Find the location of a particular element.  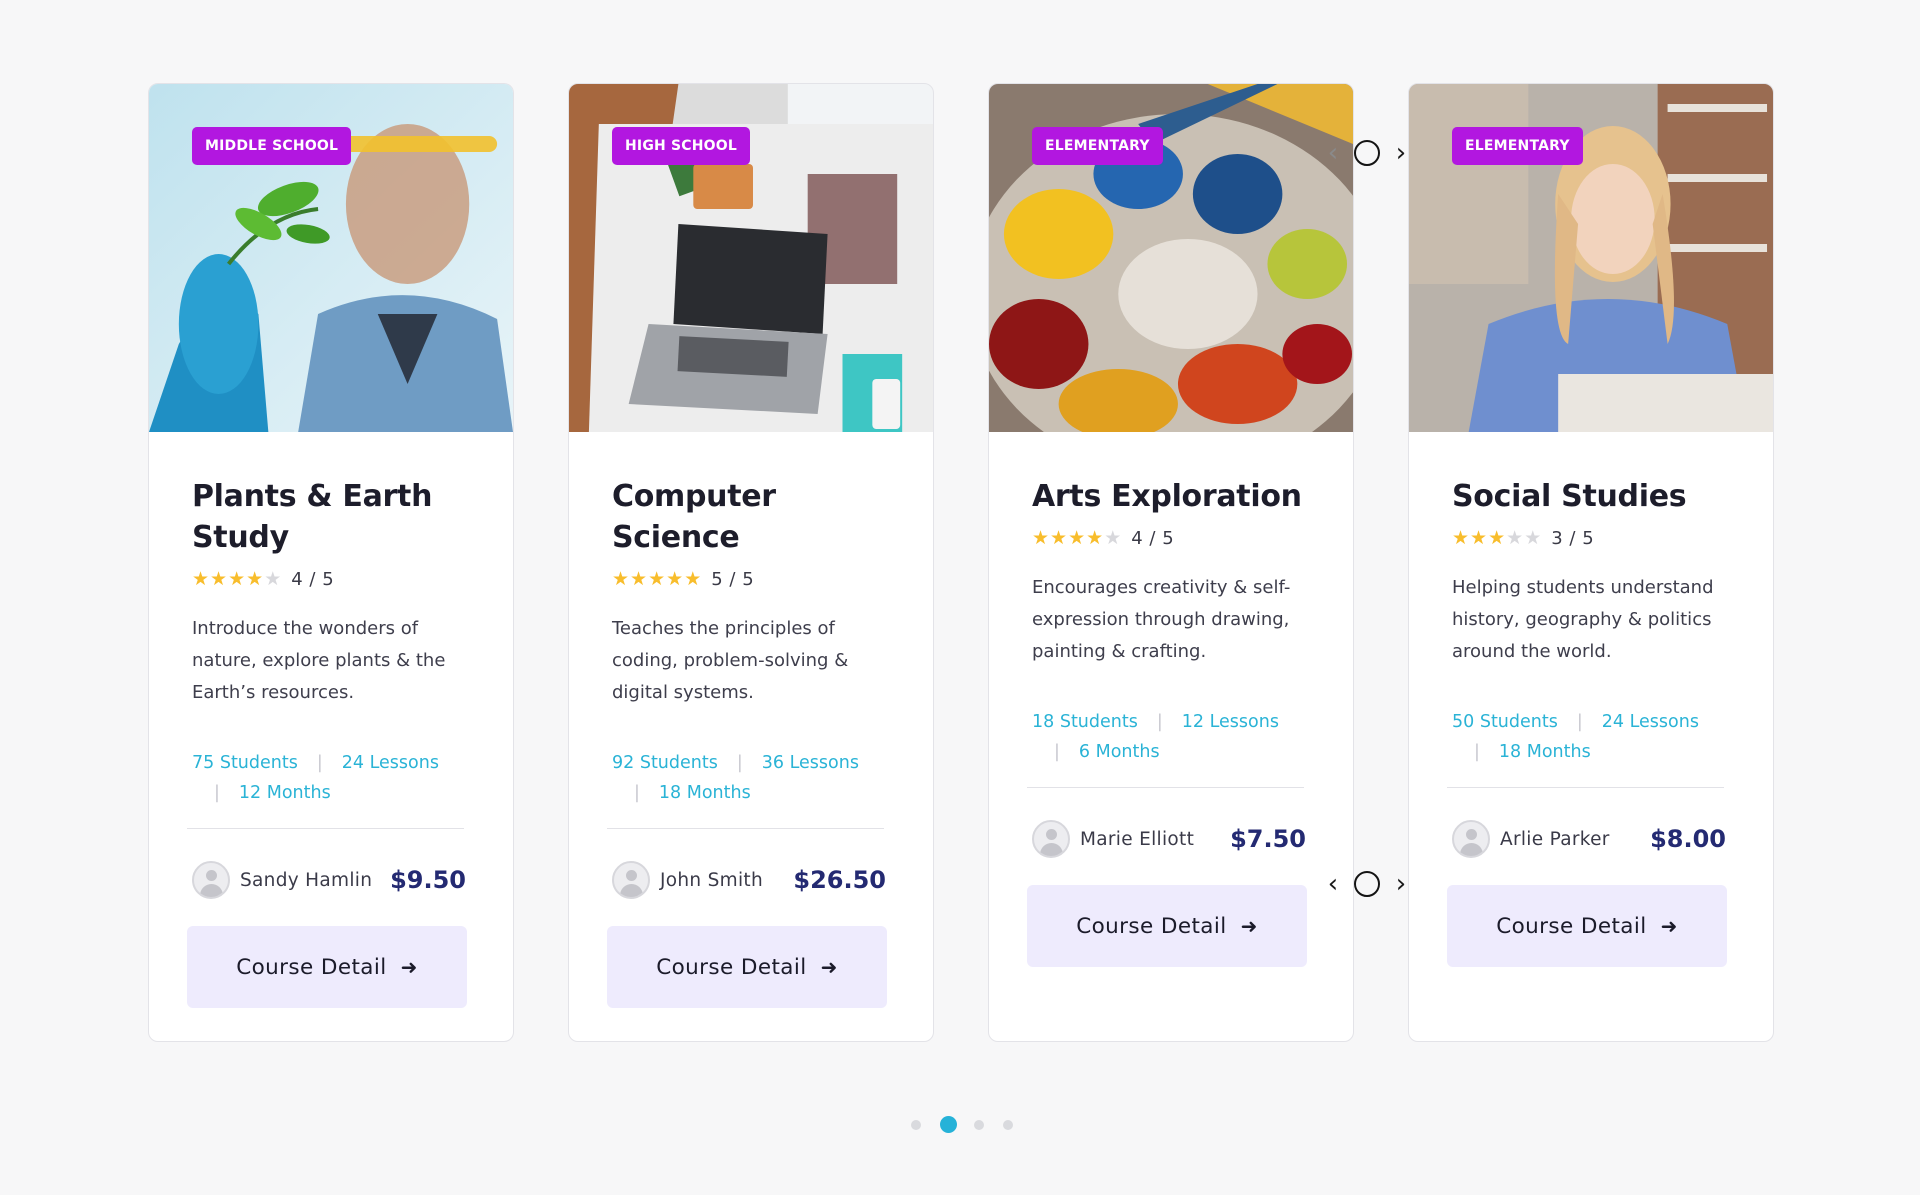

price: $9.50 is located at coordinates (428, 880).